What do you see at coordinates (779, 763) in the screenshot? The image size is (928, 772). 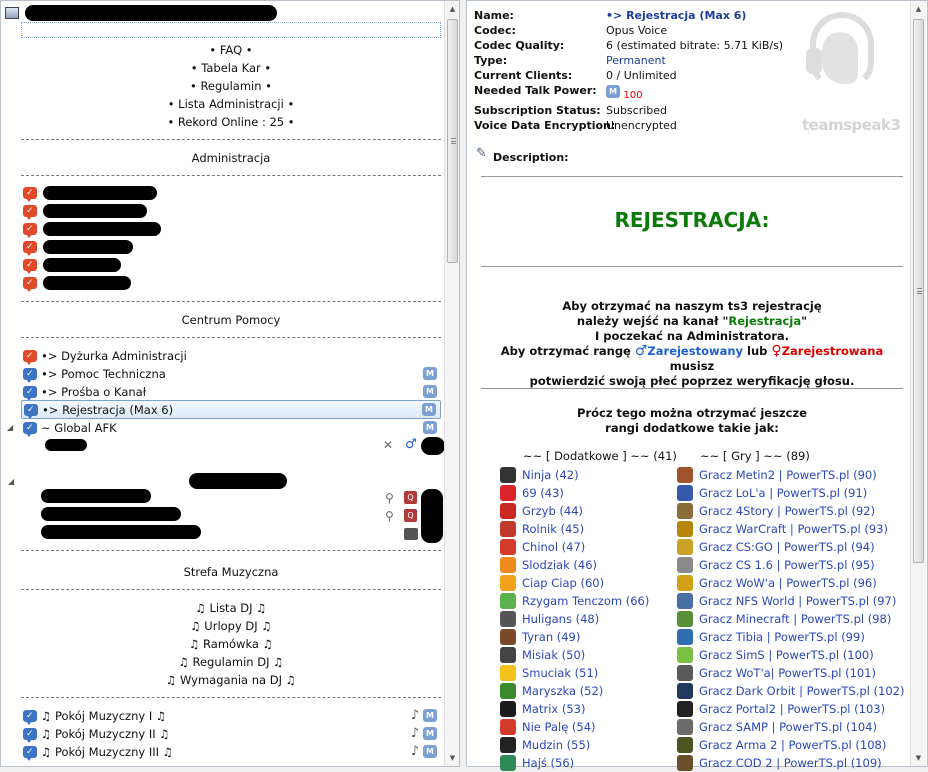 I see `game-rank-item: Gracz COD 2 | PowerTS.pl (109)` at bounding box center [779, 763].